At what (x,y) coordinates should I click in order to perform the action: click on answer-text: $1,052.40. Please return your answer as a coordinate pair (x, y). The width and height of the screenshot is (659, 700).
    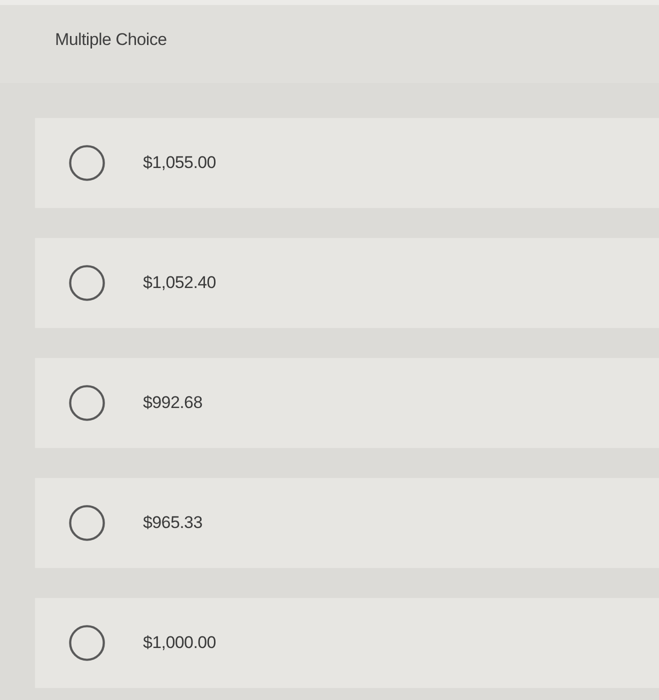
    Looking at the image, I should click on (179, 283).